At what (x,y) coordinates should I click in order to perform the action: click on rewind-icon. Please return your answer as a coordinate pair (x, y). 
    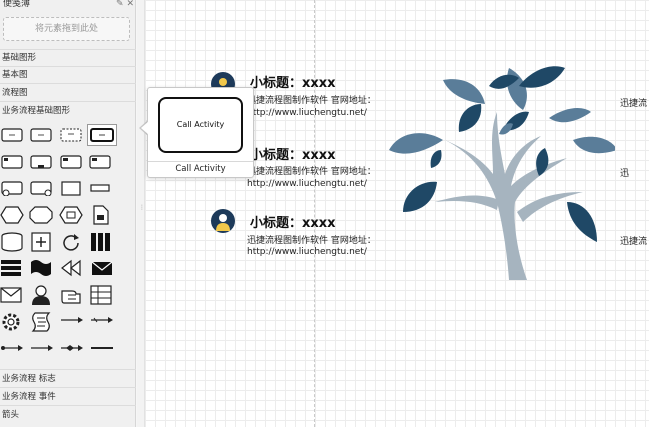
    Looking at the image, I should click on (71, 268).